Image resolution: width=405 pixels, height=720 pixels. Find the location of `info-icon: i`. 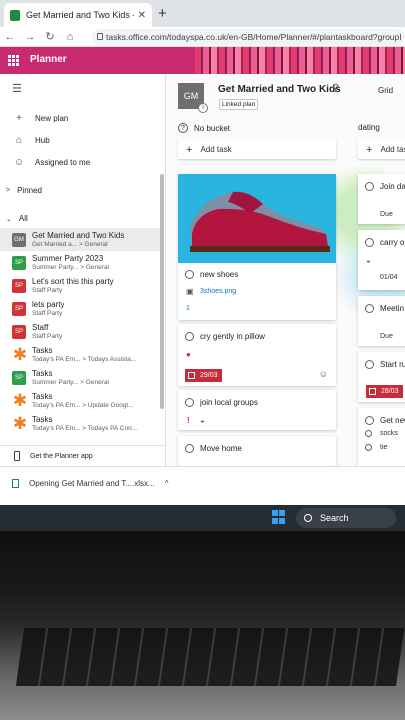

info-icon: i is located at coordinates (203, 108).